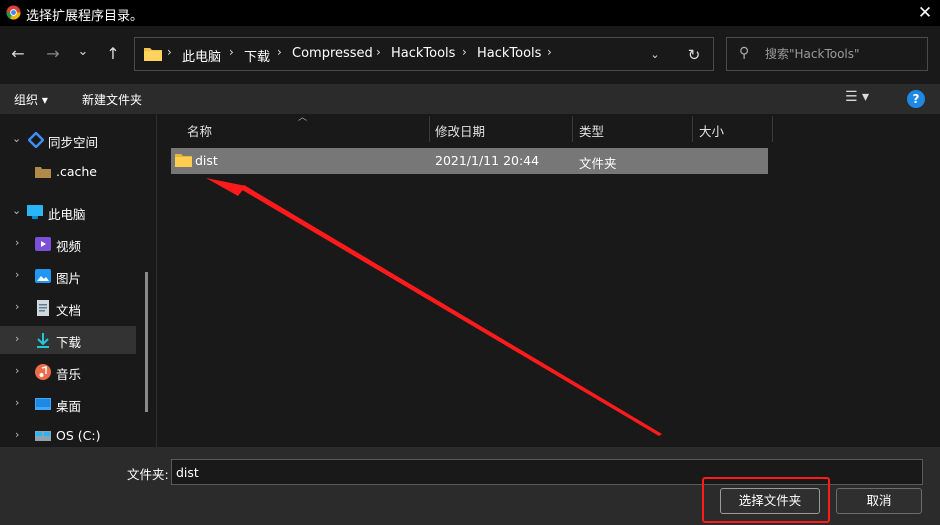 Image resolution: width=940 pixels, height=525 pixels. What do you see at coordinates (591, 130) in the screenshot?
I see `column-header-type: 类型` at bounding box center [591, 130].